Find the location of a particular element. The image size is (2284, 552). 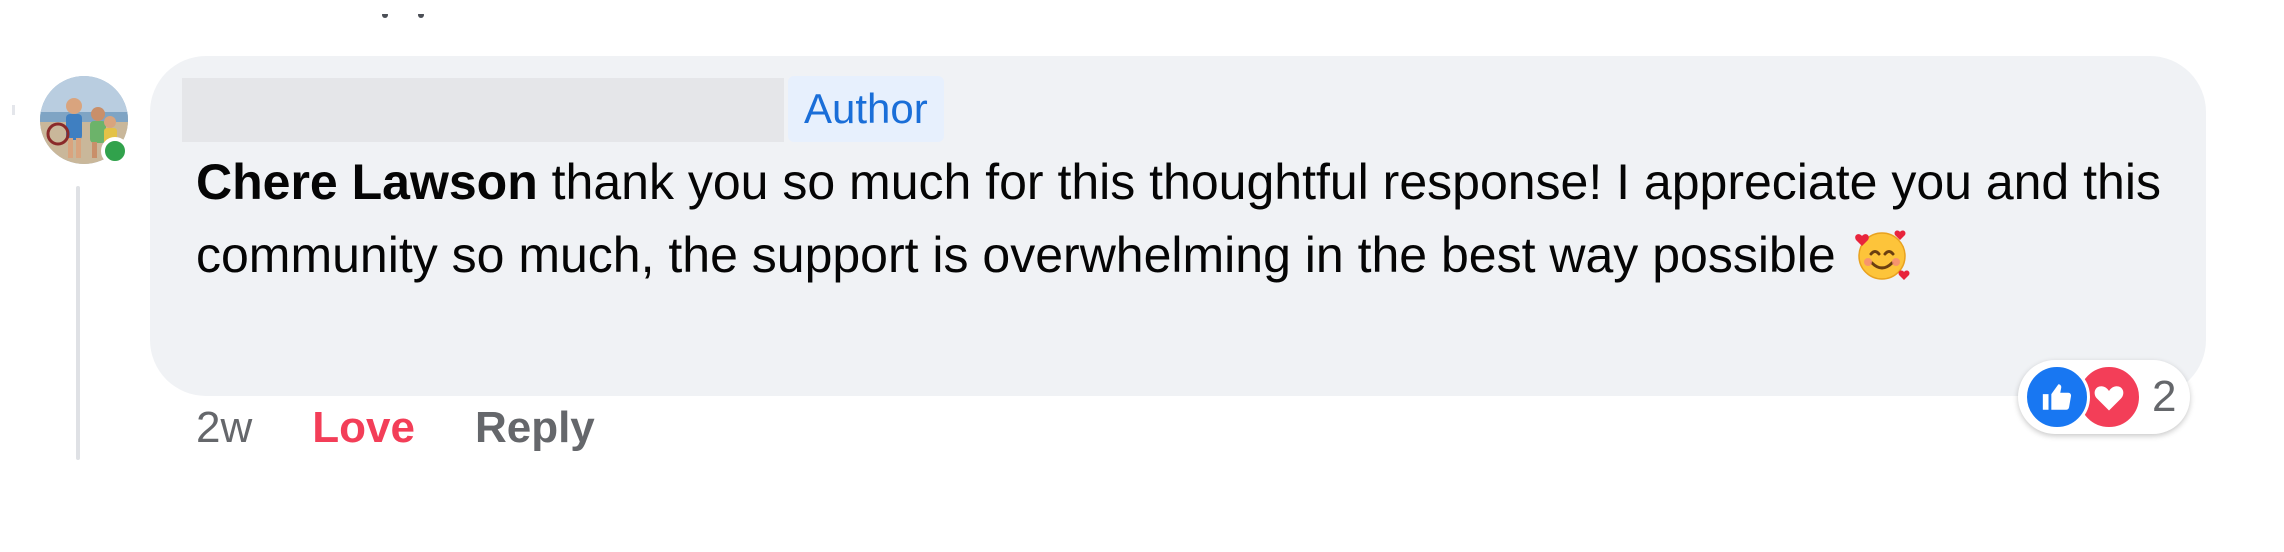

thread-connector is located at coordinates (16, 110).